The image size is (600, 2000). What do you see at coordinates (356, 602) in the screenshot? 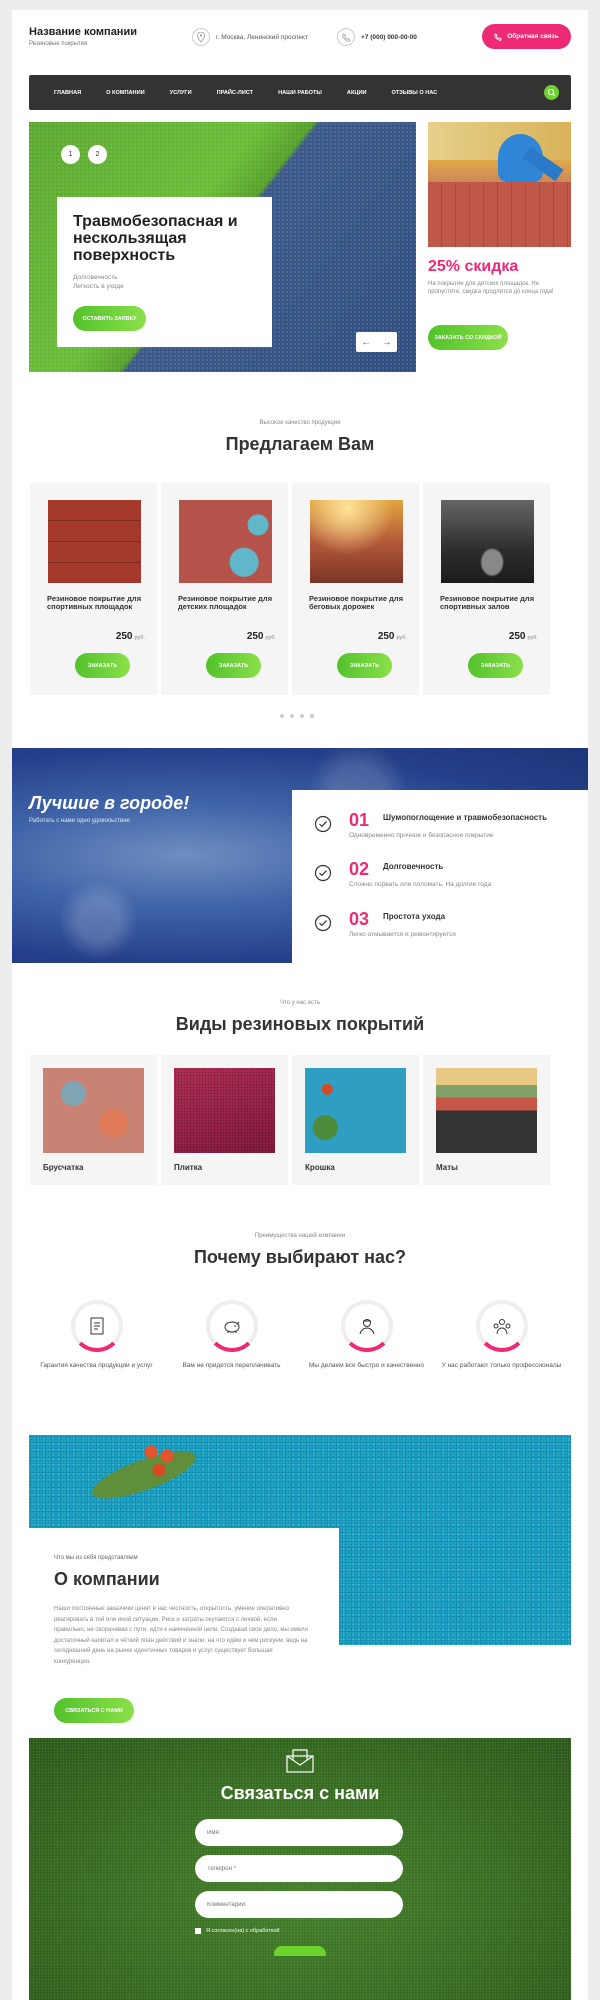
I see `product-title: Резиновое покрытие для беговых дорожек` at bounding box center [356, 602].